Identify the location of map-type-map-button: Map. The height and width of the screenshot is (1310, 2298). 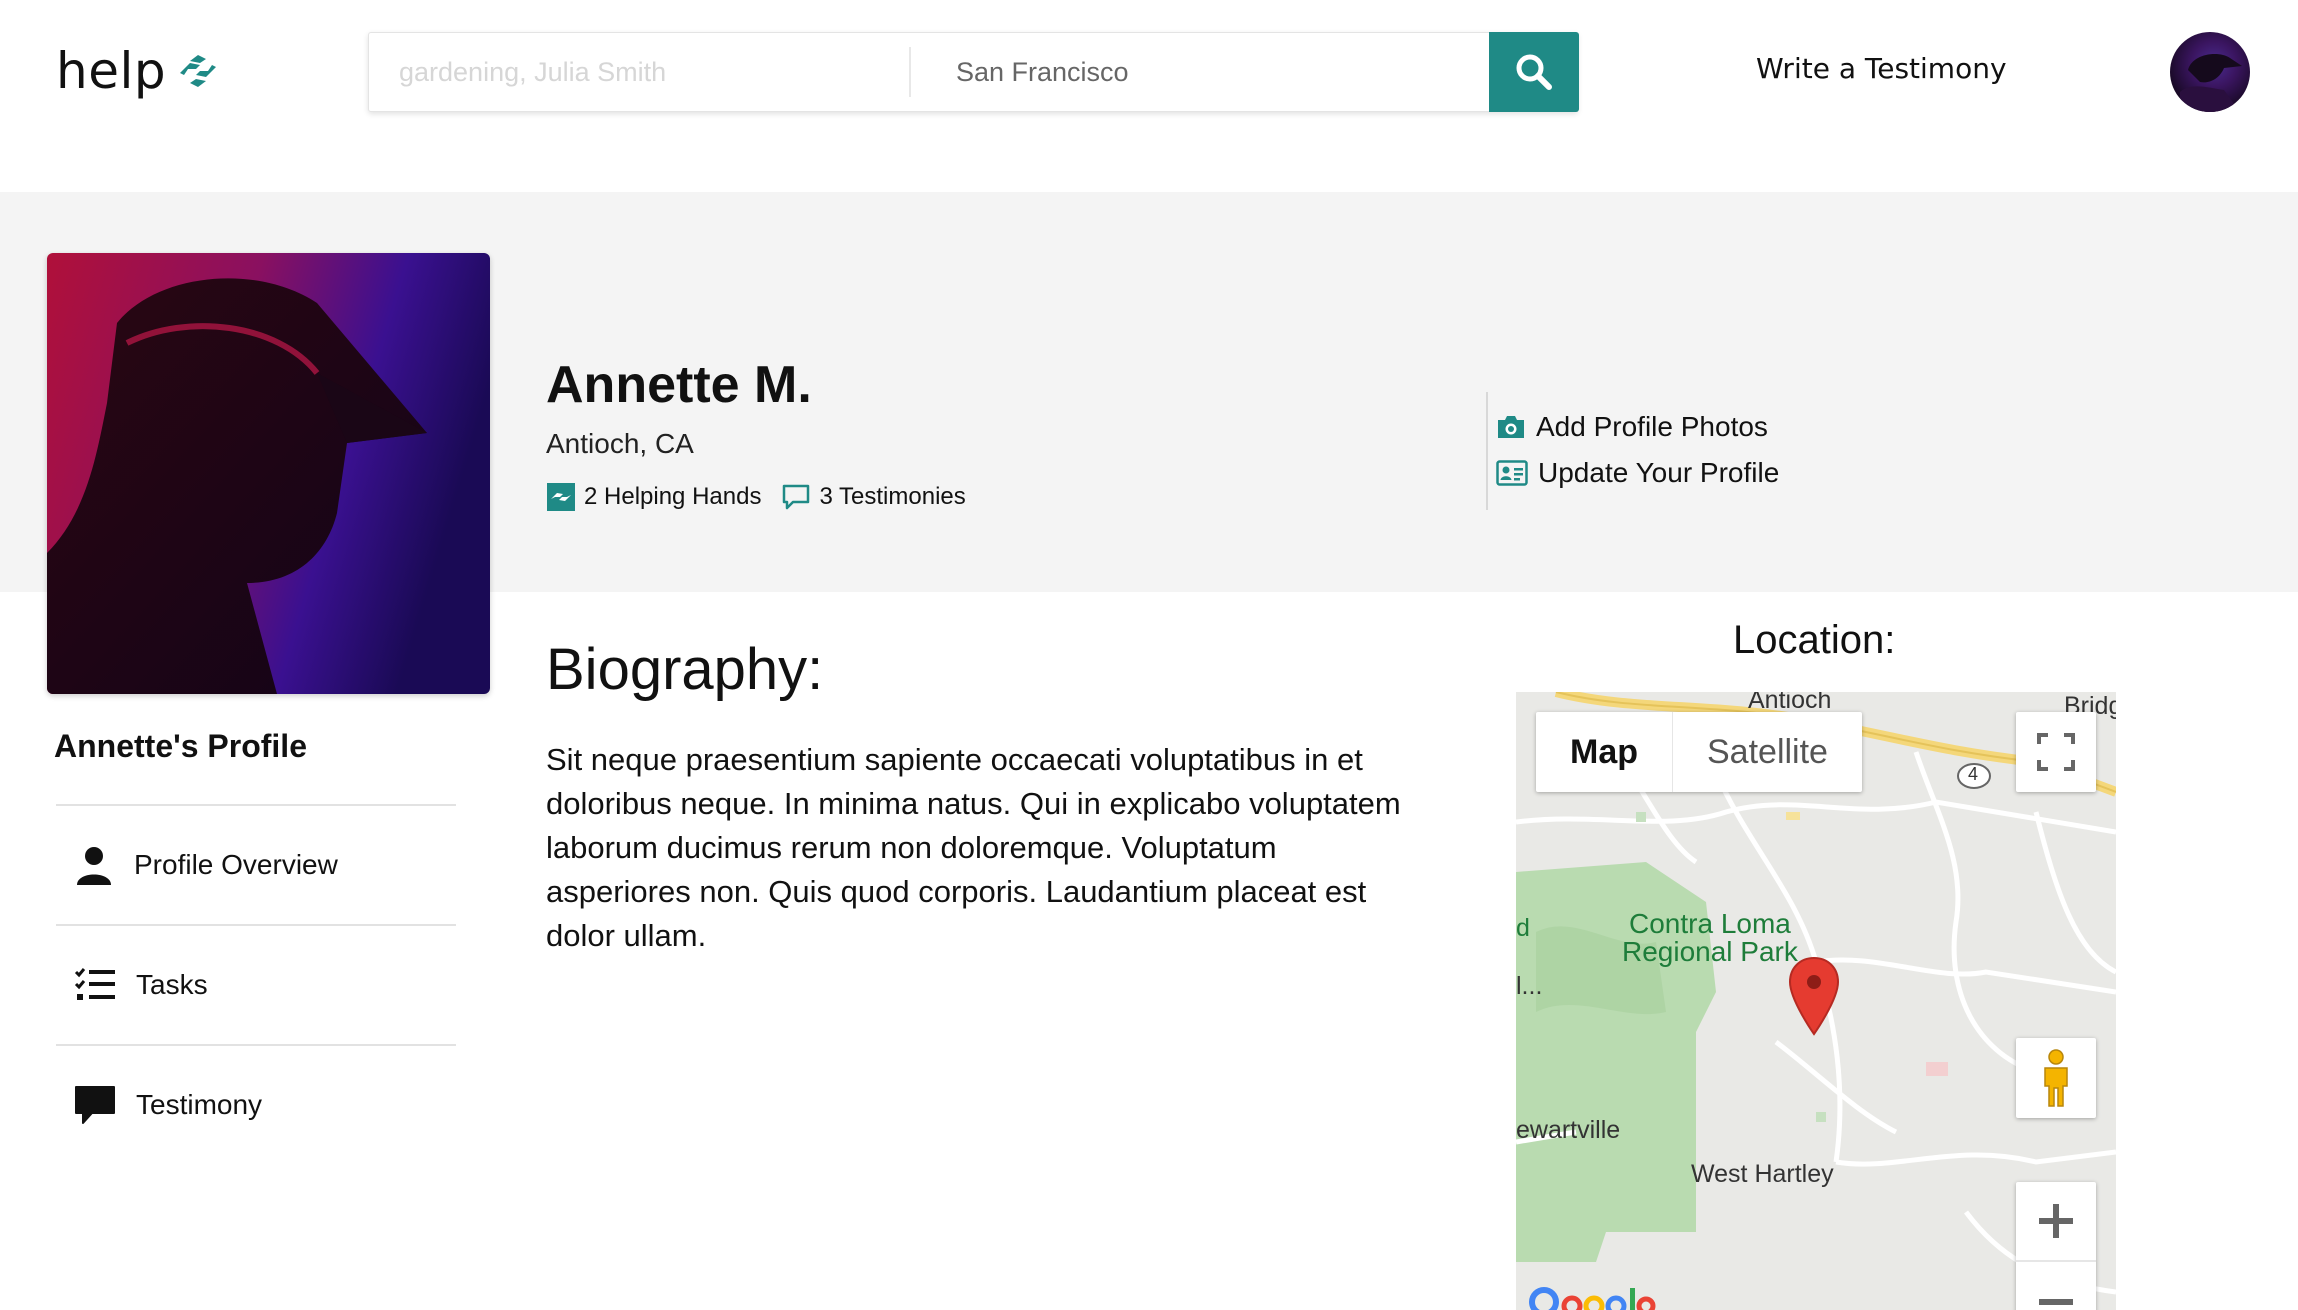
(1604, 752).